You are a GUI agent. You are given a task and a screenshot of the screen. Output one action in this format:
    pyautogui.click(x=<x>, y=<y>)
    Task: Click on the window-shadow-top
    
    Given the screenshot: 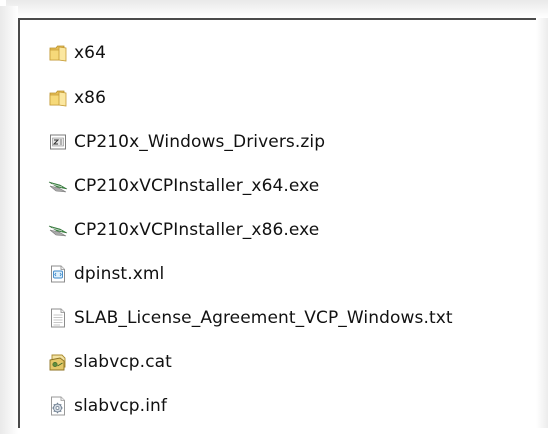 What is the action you would take?
    pyautogui.click(x=277, y=9)
    